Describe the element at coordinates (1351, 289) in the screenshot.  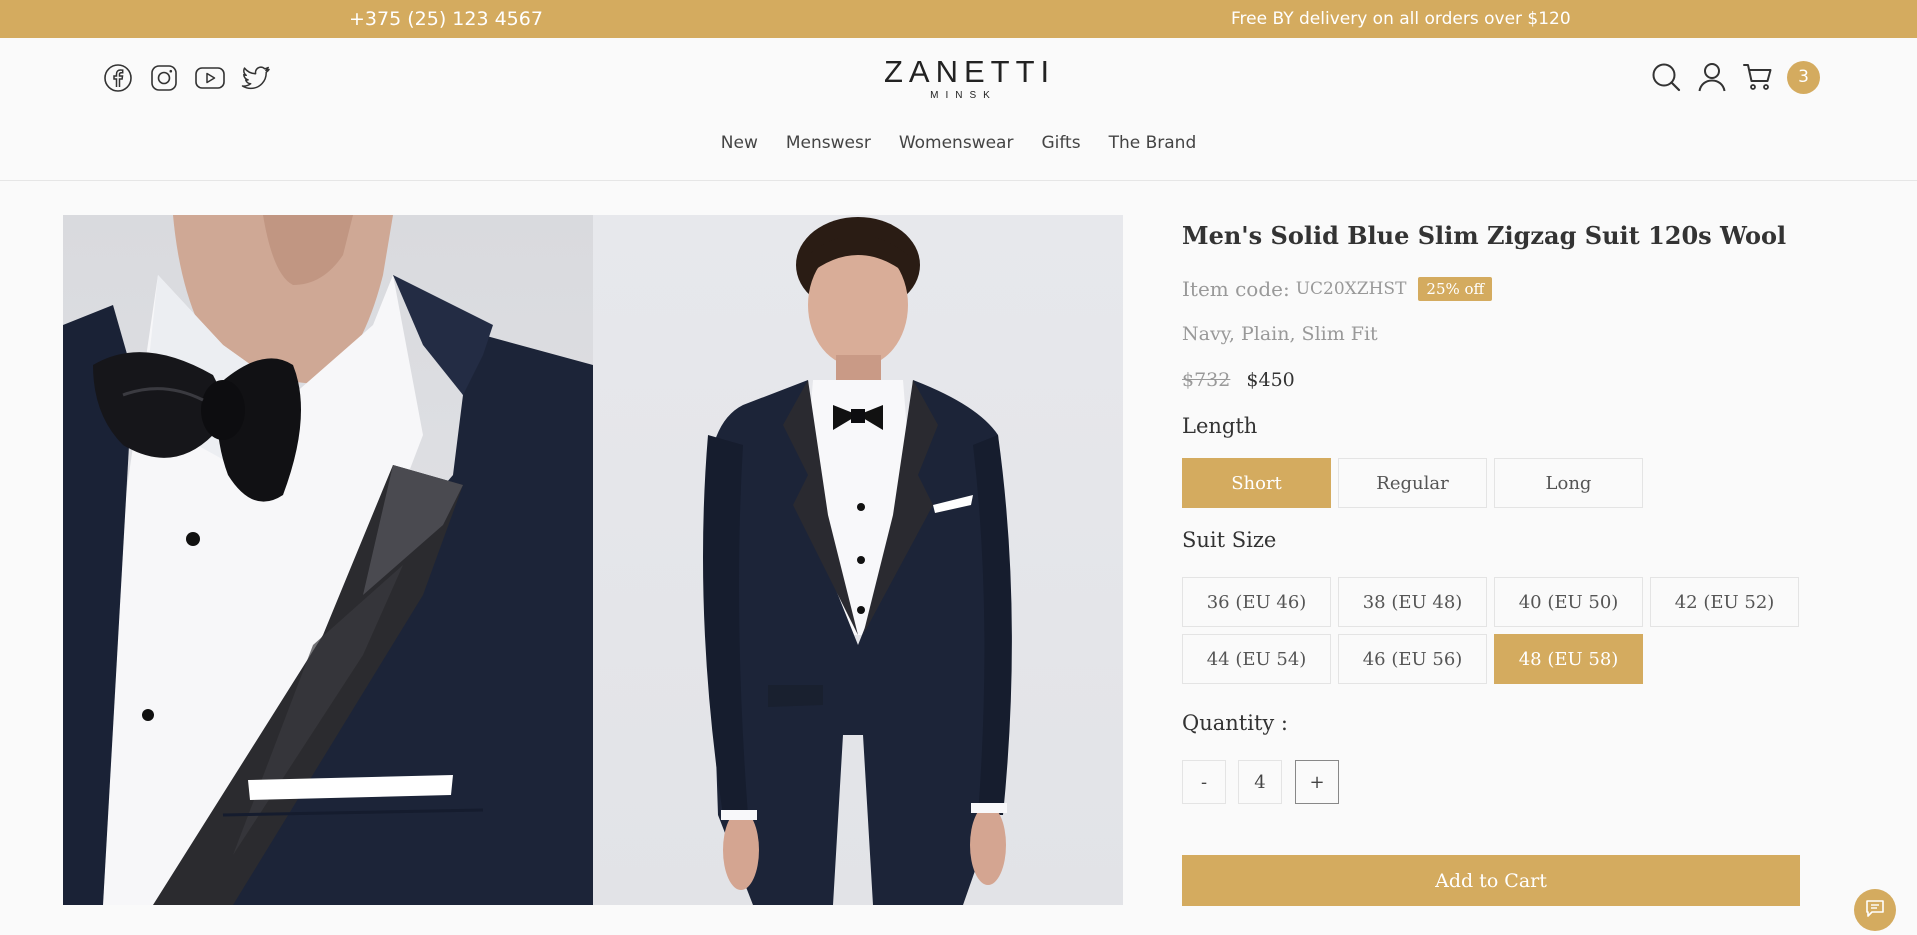
I see `item-code-value: UC20XZHST` at that location.